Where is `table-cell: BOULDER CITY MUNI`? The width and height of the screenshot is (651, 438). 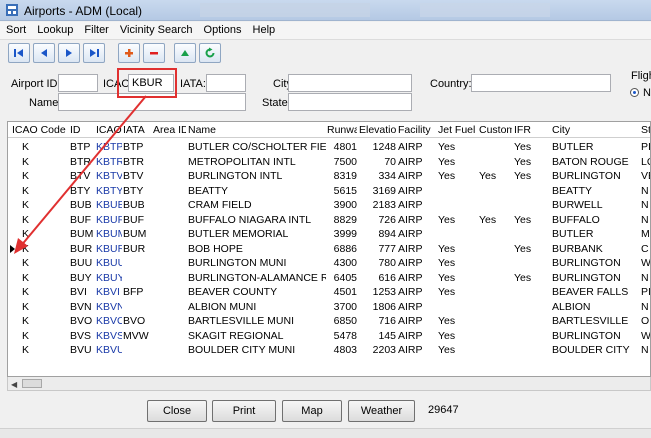 table-cell: BOULDER CITY MUNI is located at coordinates (242, 350).